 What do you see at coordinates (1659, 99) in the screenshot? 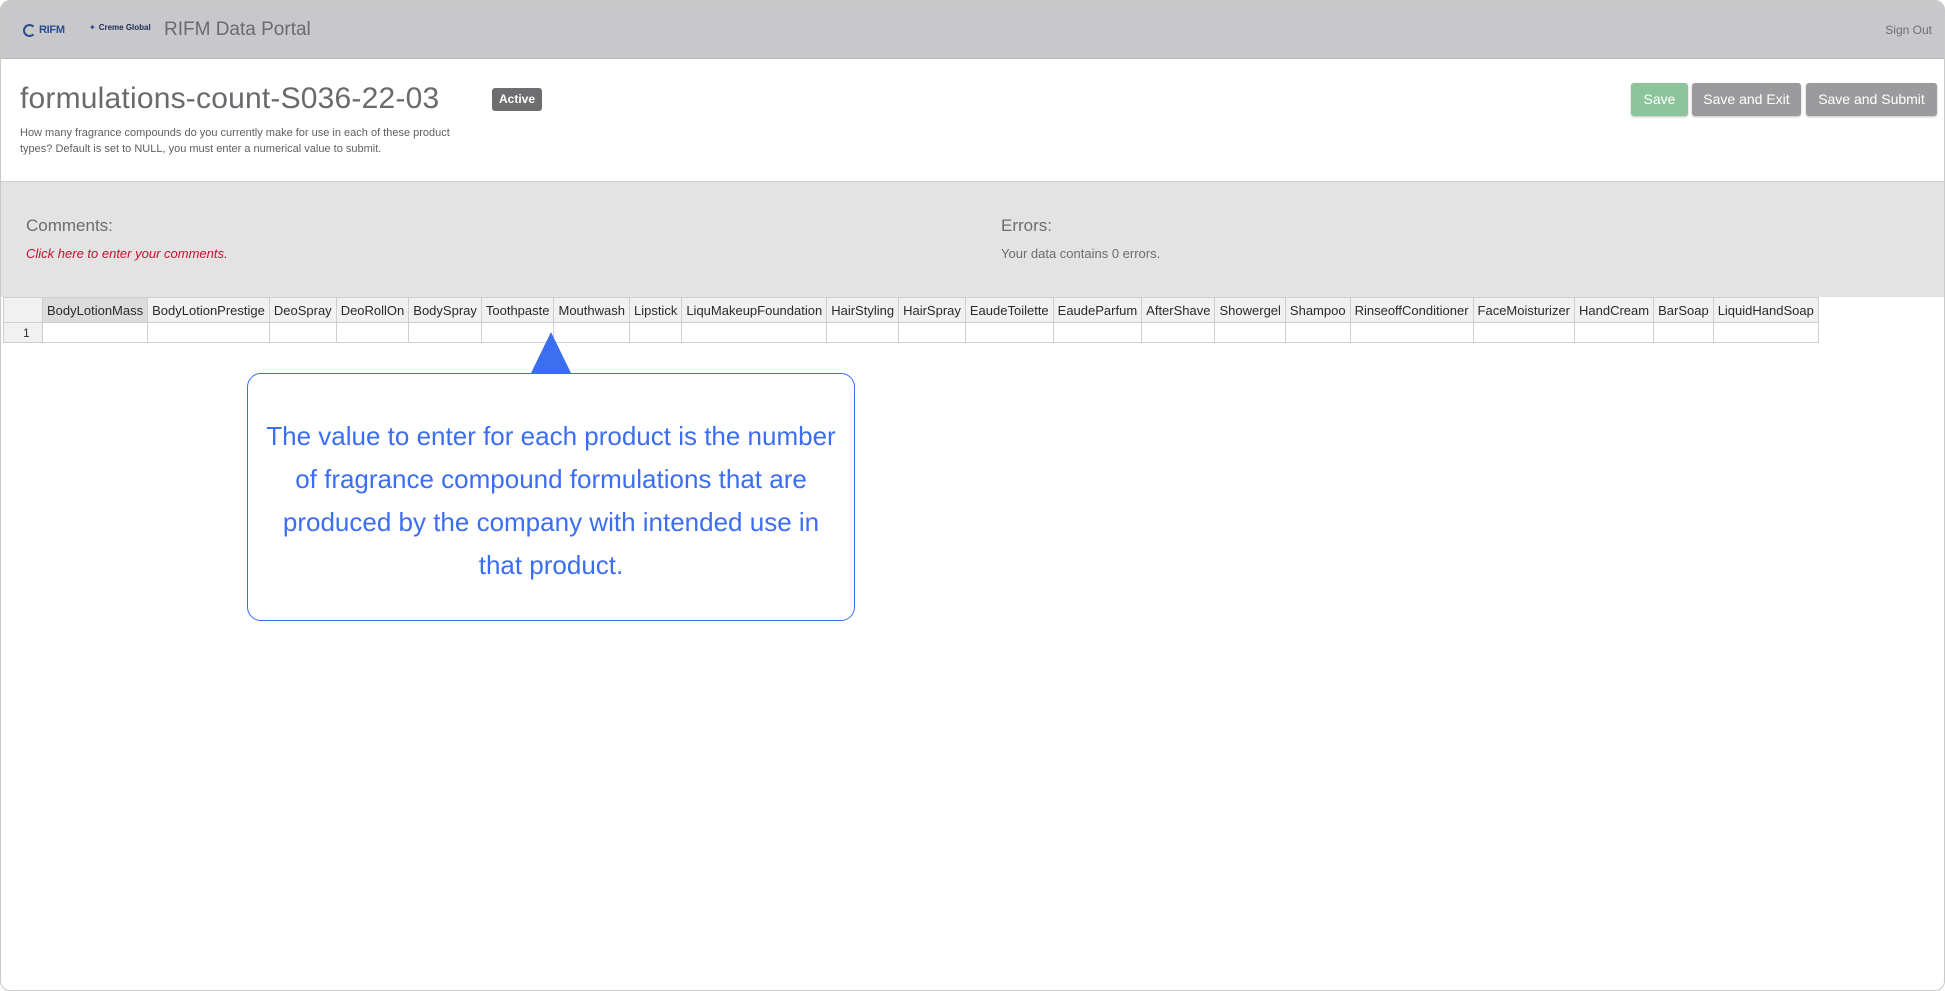
I see `save-button: Save` at bounding box center [1659, 99].